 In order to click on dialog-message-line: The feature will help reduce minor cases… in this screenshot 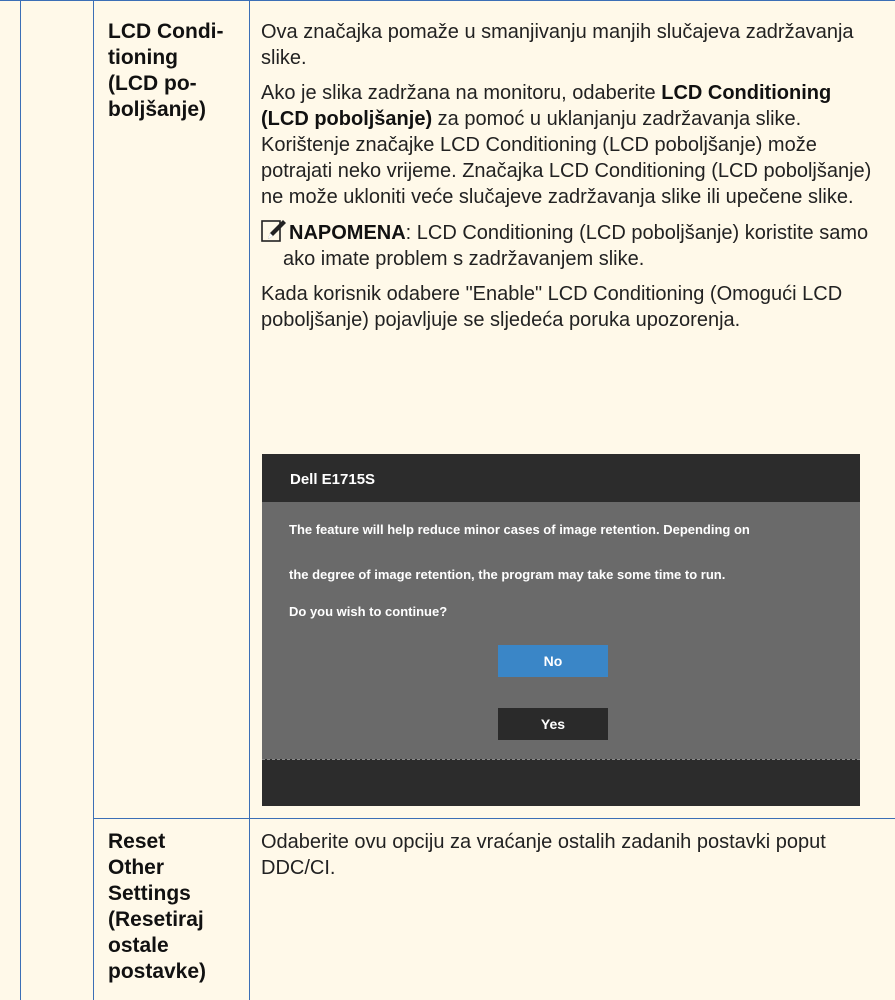, I will do `click(519, 529)`.